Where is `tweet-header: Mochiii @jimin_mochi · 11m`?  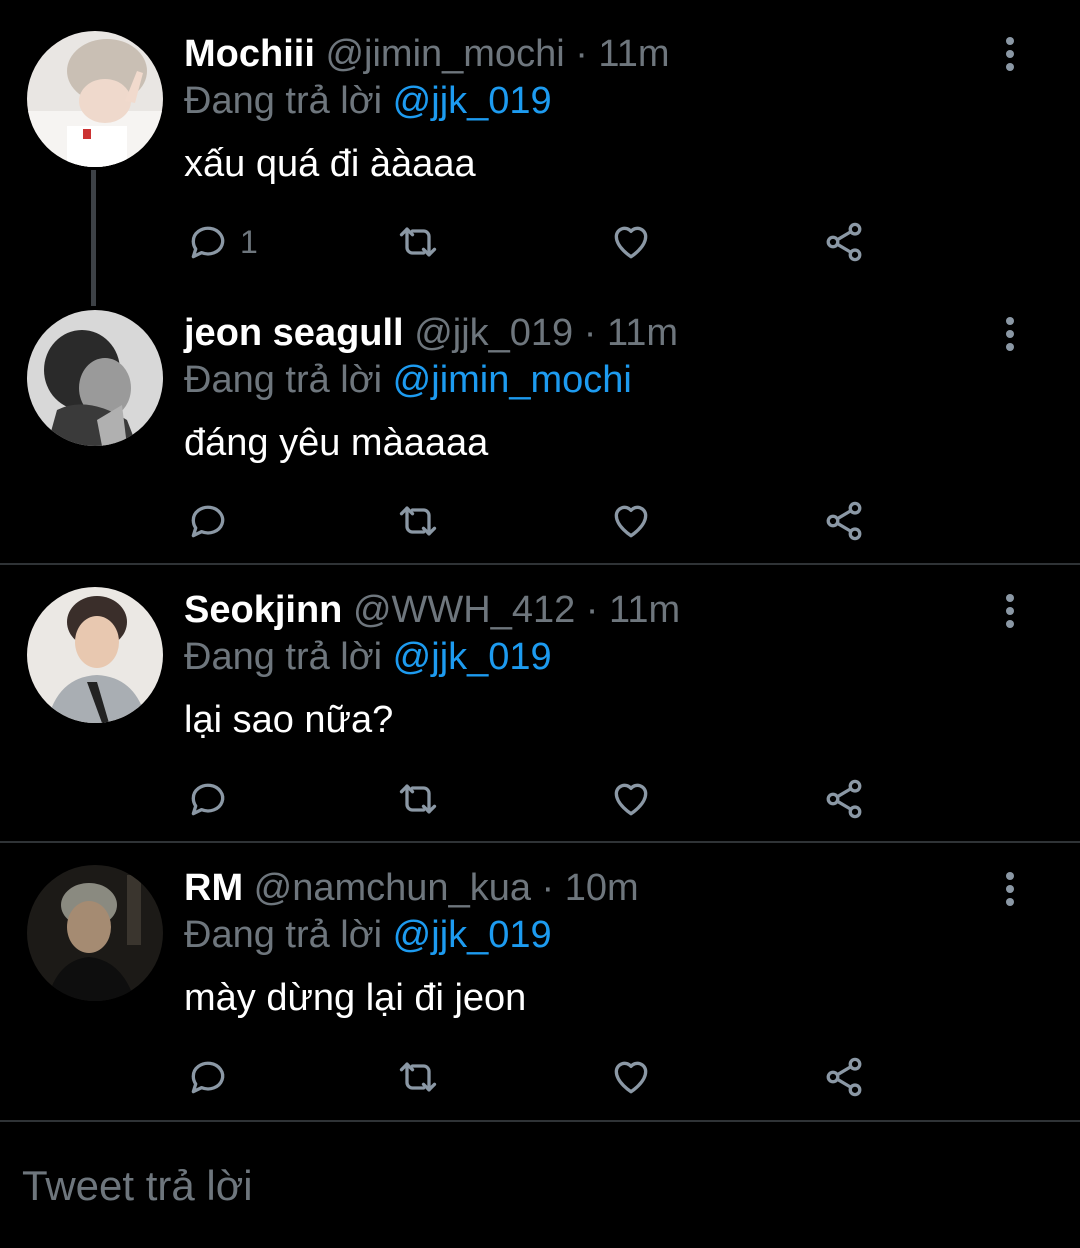
tweet-header: Mochiii @jimin_mochi · 11m is located at coordinates (427, 54).